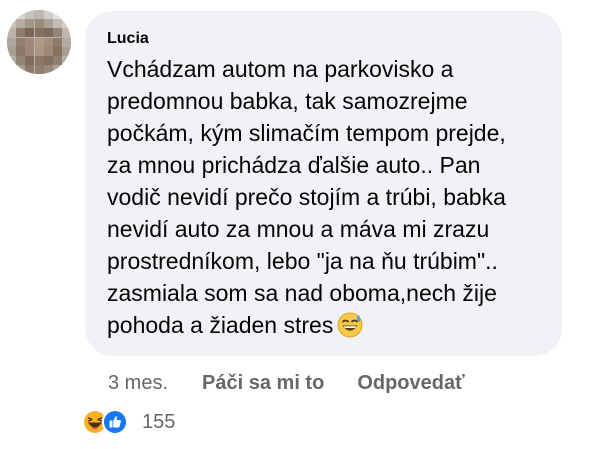  I want to click on reaction-count: 155, so click(159, 421).